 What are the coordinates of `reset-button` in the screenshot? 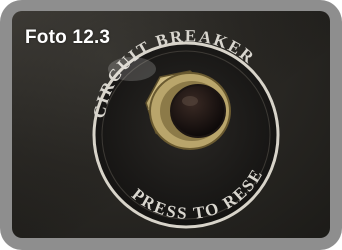 It's located at (198, 111).